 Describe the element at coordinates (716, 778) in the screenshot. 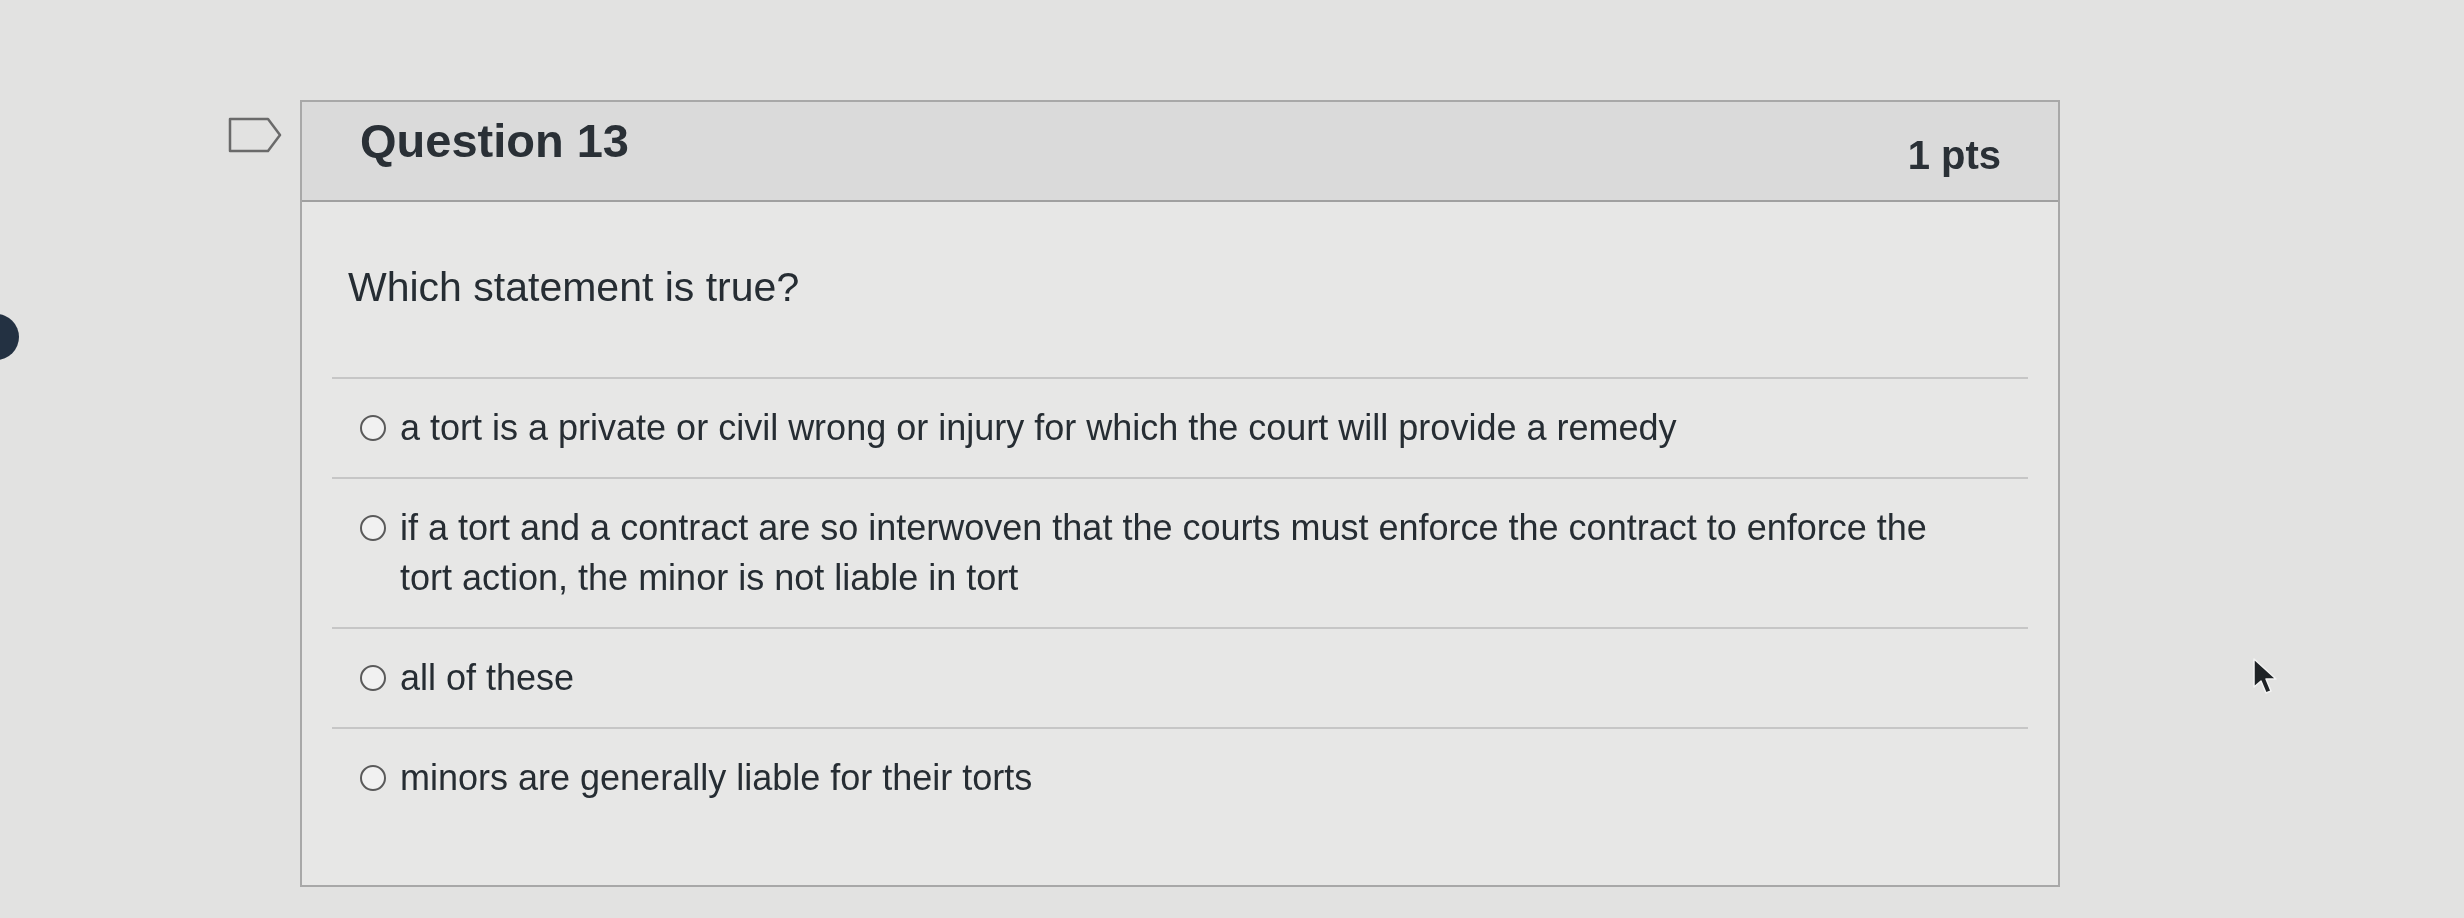

I see `answer-text: minors are generally liable for their torts` at that location.